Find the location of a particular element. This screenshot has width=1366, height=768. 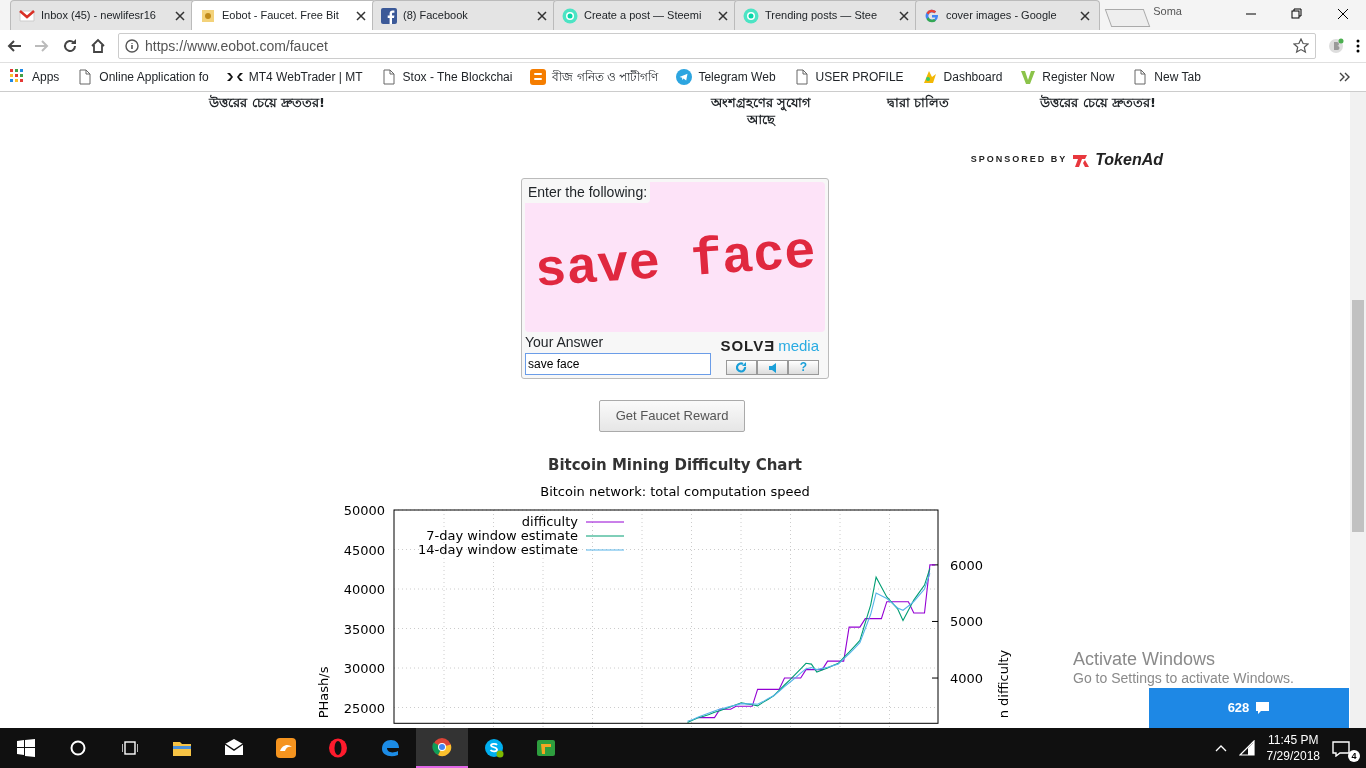

info-icon is located at coordinates (132, 46).